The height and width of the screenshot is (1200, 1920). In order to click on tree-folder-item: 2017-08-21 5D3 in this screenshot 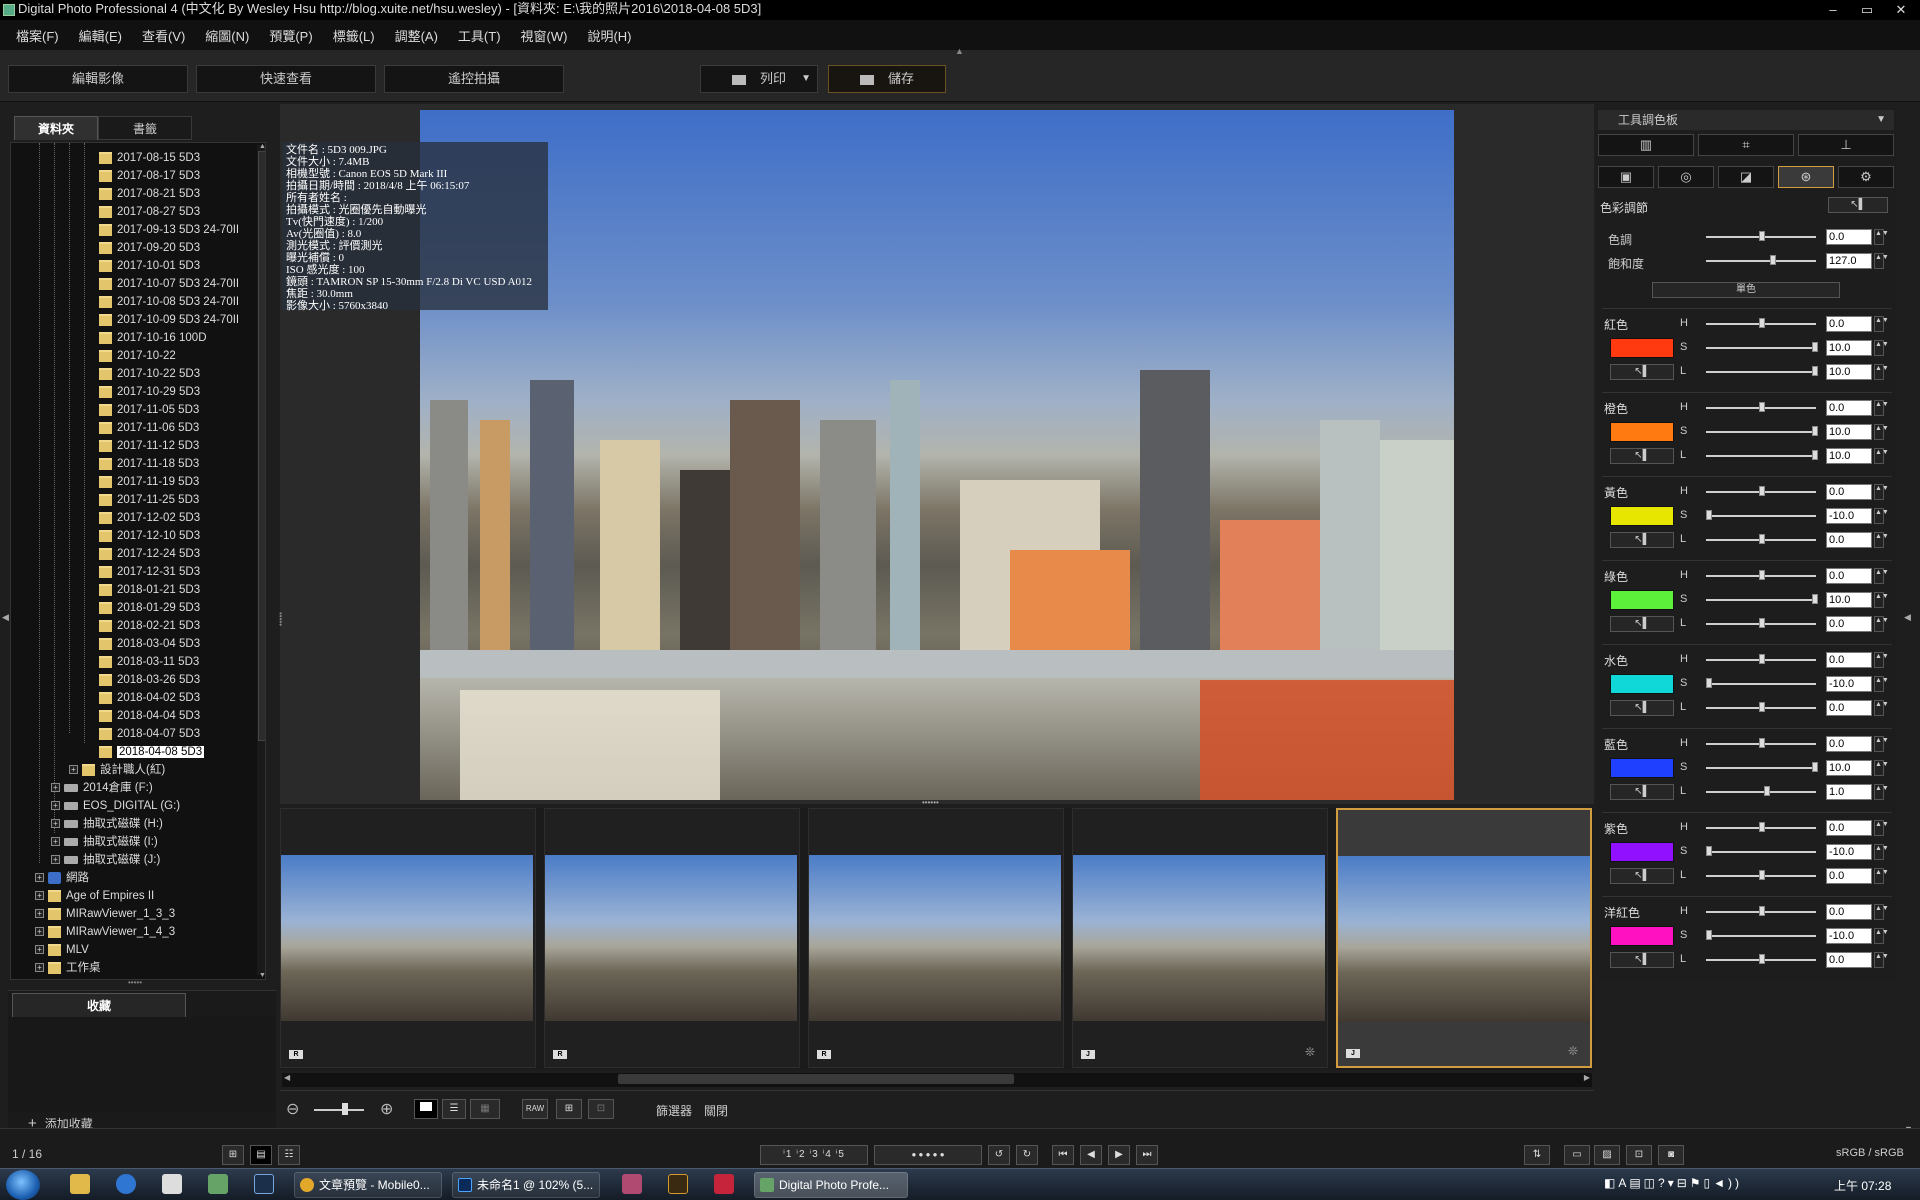, I will do `click(149, 194)`.